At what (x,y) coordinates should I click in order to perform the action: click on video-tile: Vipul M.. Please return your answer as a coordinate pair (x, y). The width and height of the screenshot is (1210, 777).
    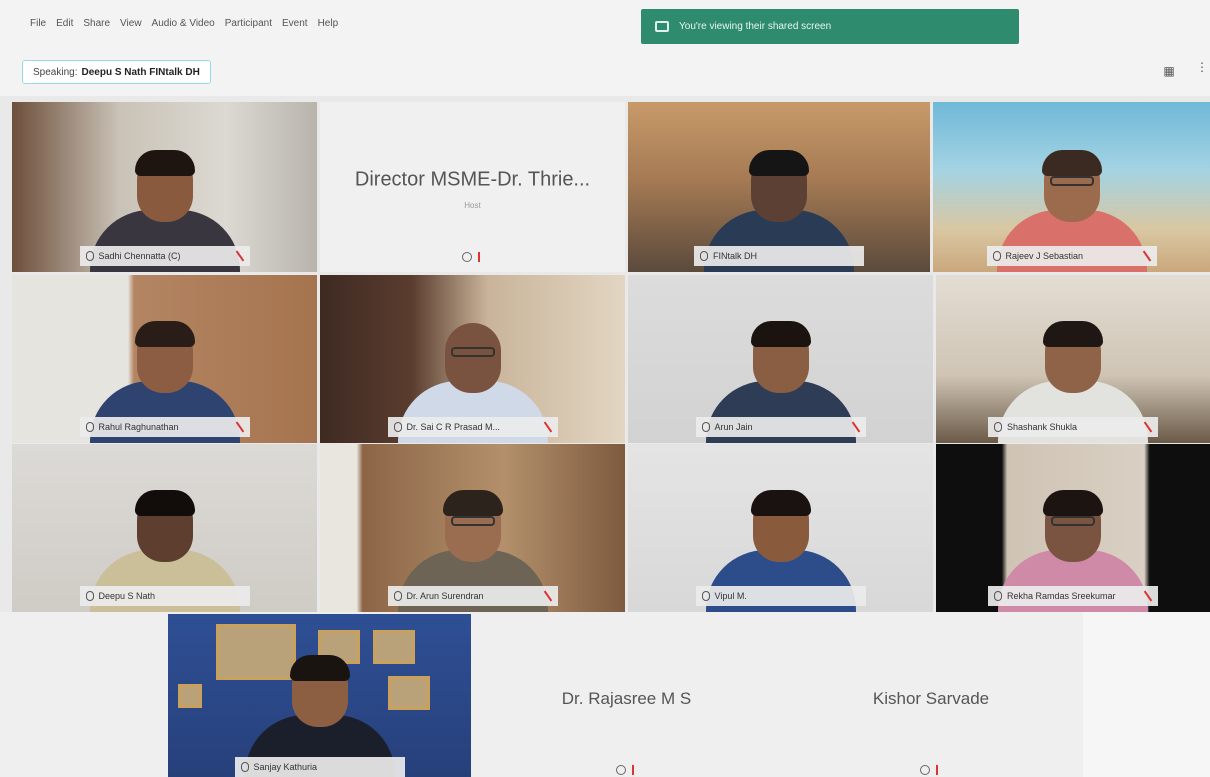
    Looking at the image, I should click on (780, 528).